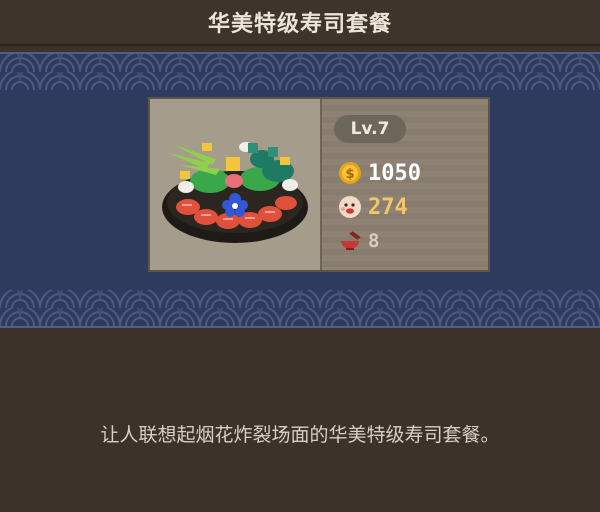 This screenshot has height=512, width=600. I want to click on wave-pattern-bottom, so click(300, 308).